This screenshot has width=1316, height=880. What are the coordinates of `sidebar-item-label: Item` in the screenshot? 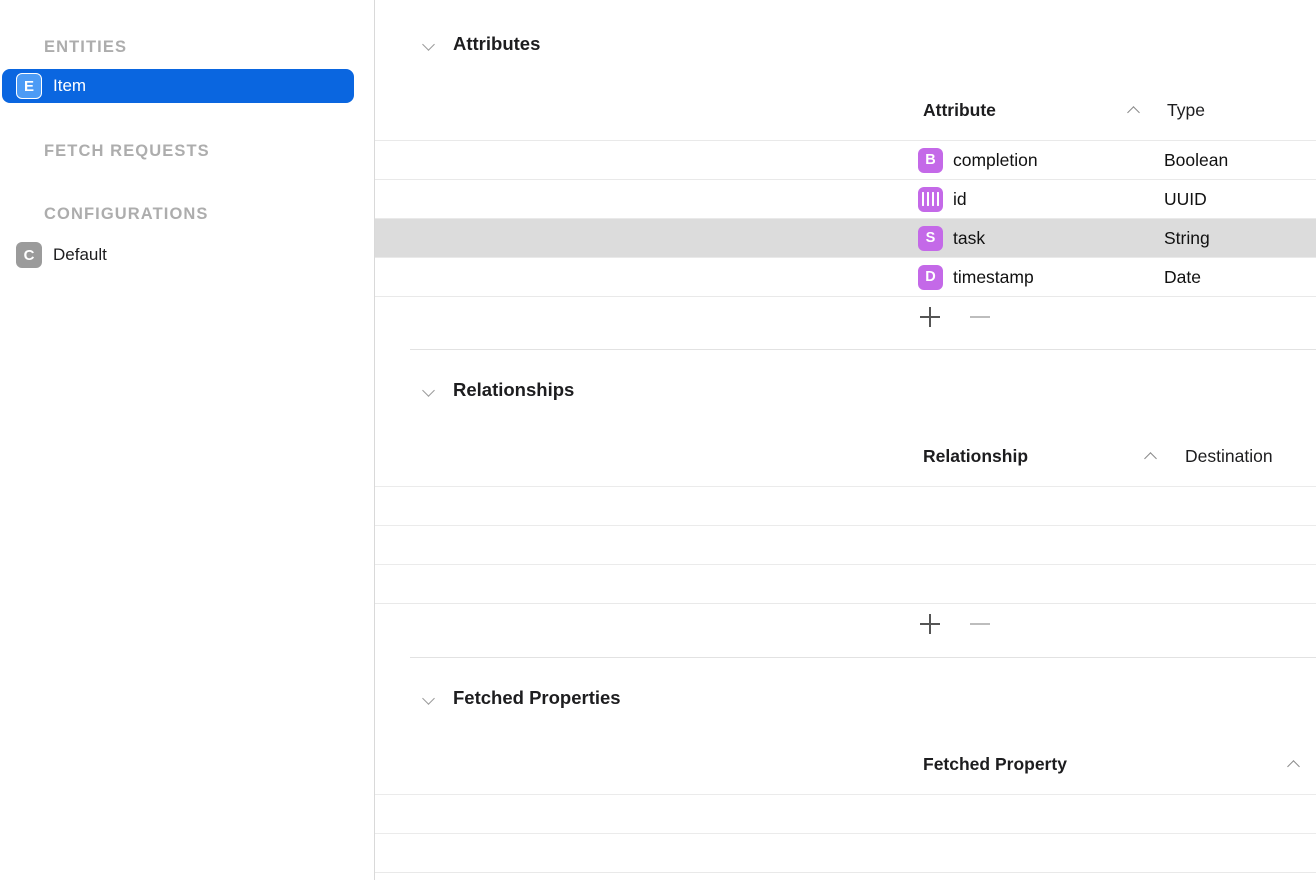 It's located at (70, 85).